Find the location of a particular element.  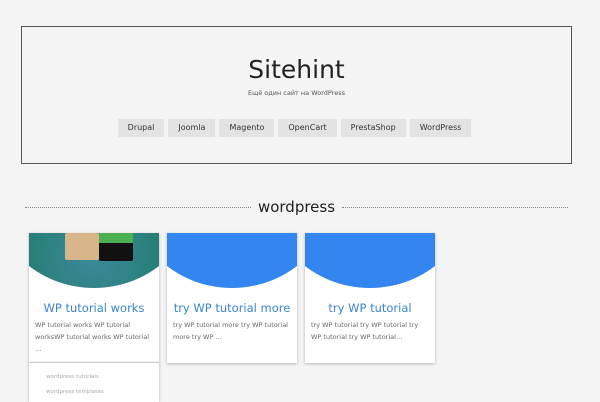

tag-list: wordpress tutorials wordpress templates is located at coordinates (94, 382).